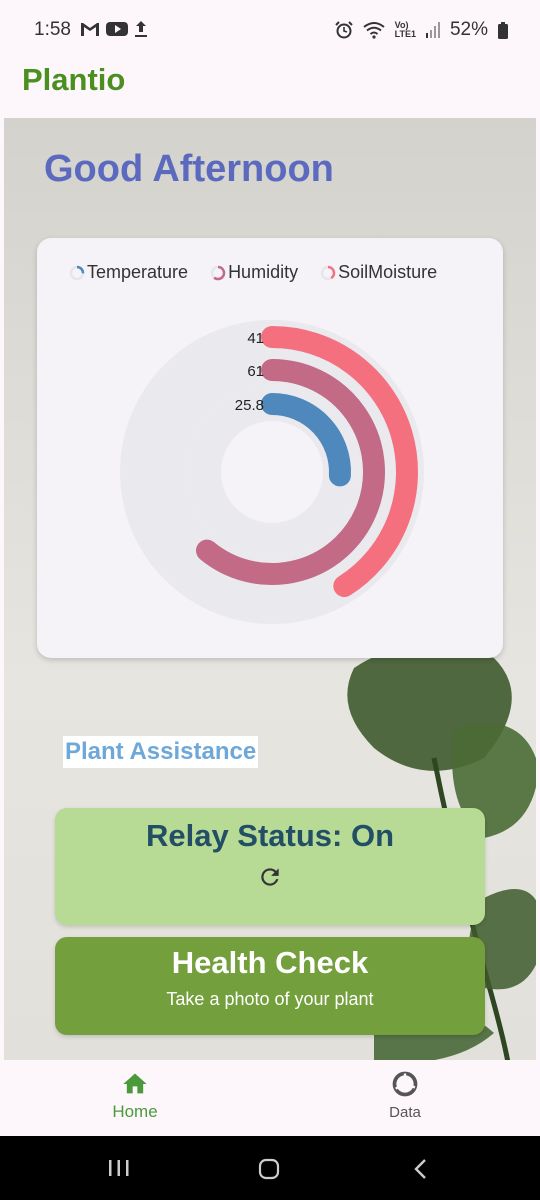 The image size is (540, 1200). I want to click on legend-temperature-marker, so click(77, 272).